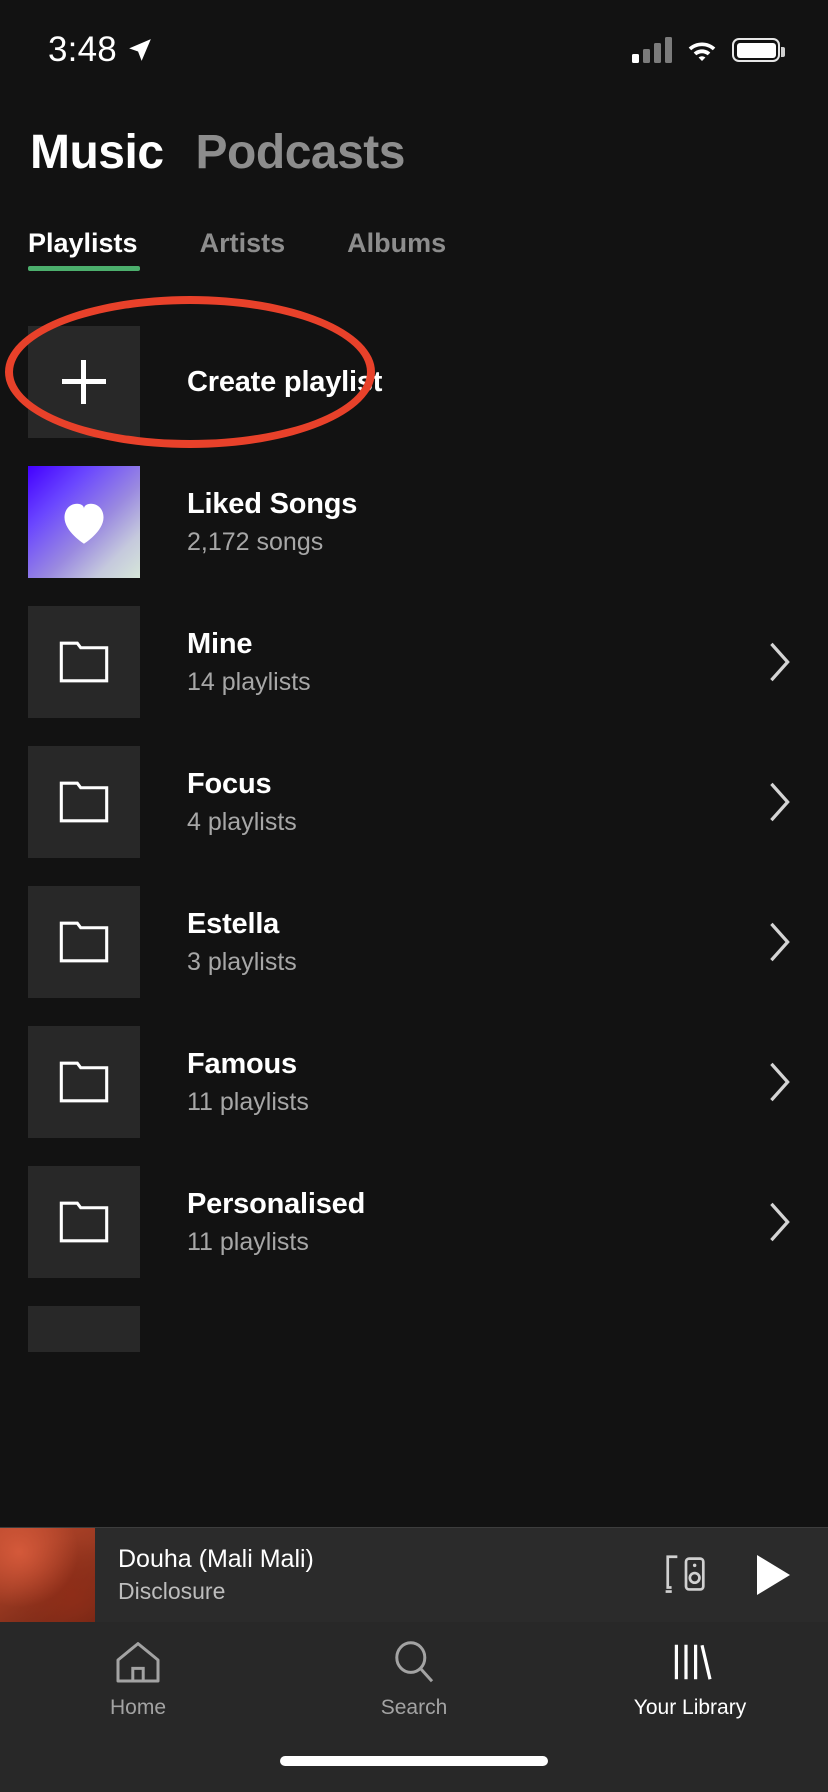 The image size is (828, 1792). I want to click on album-artwork, so click(47, 1575).